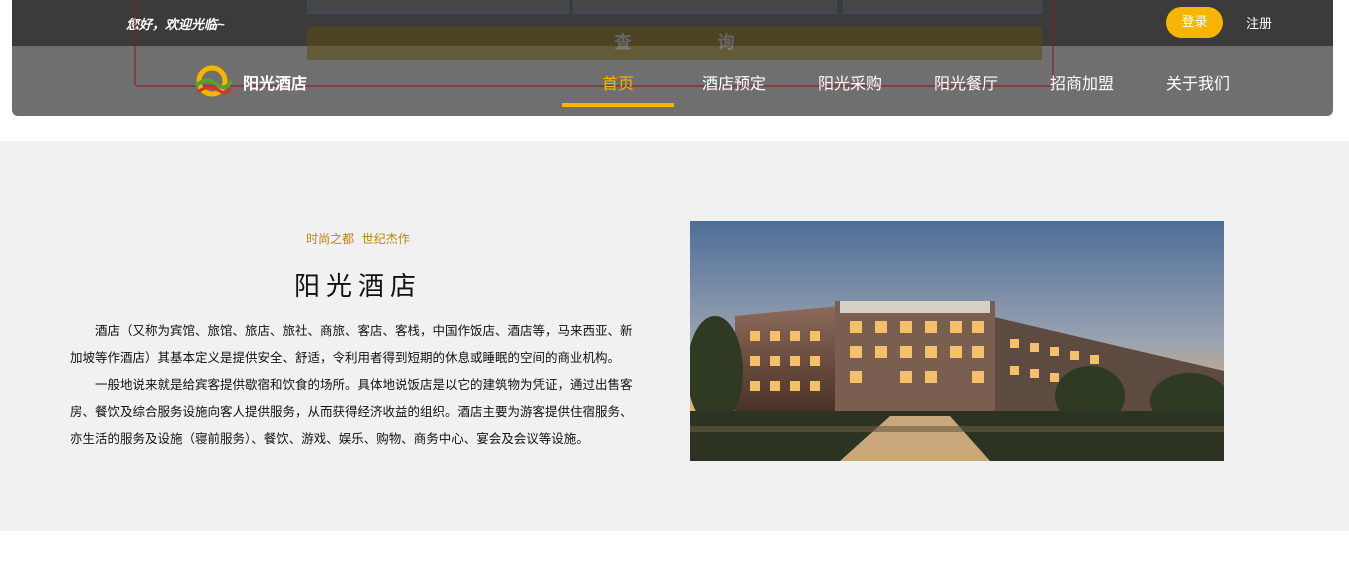 The width and height of the screenshot is (1349, 578). What do you see at coordinates (438, 7) in the screenshot?
I see `checkin-field` at bounding box center [438, 7].